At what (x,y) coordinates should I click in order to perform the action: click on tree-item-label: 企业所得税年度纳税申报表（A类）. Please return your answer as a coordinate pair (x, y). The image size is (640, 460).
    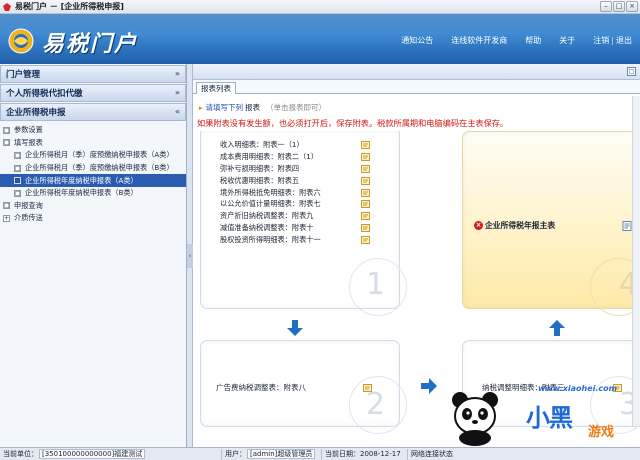
    Looking at the image, I should click on (81, 180).